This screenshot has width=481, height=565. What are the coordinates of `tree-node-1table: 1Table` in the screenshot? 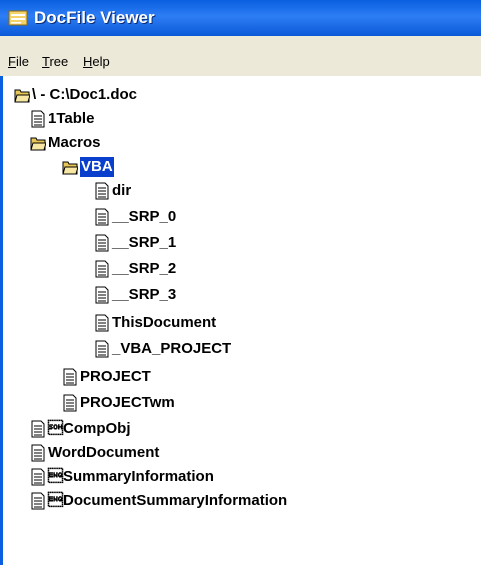 It's located at (62, 119).